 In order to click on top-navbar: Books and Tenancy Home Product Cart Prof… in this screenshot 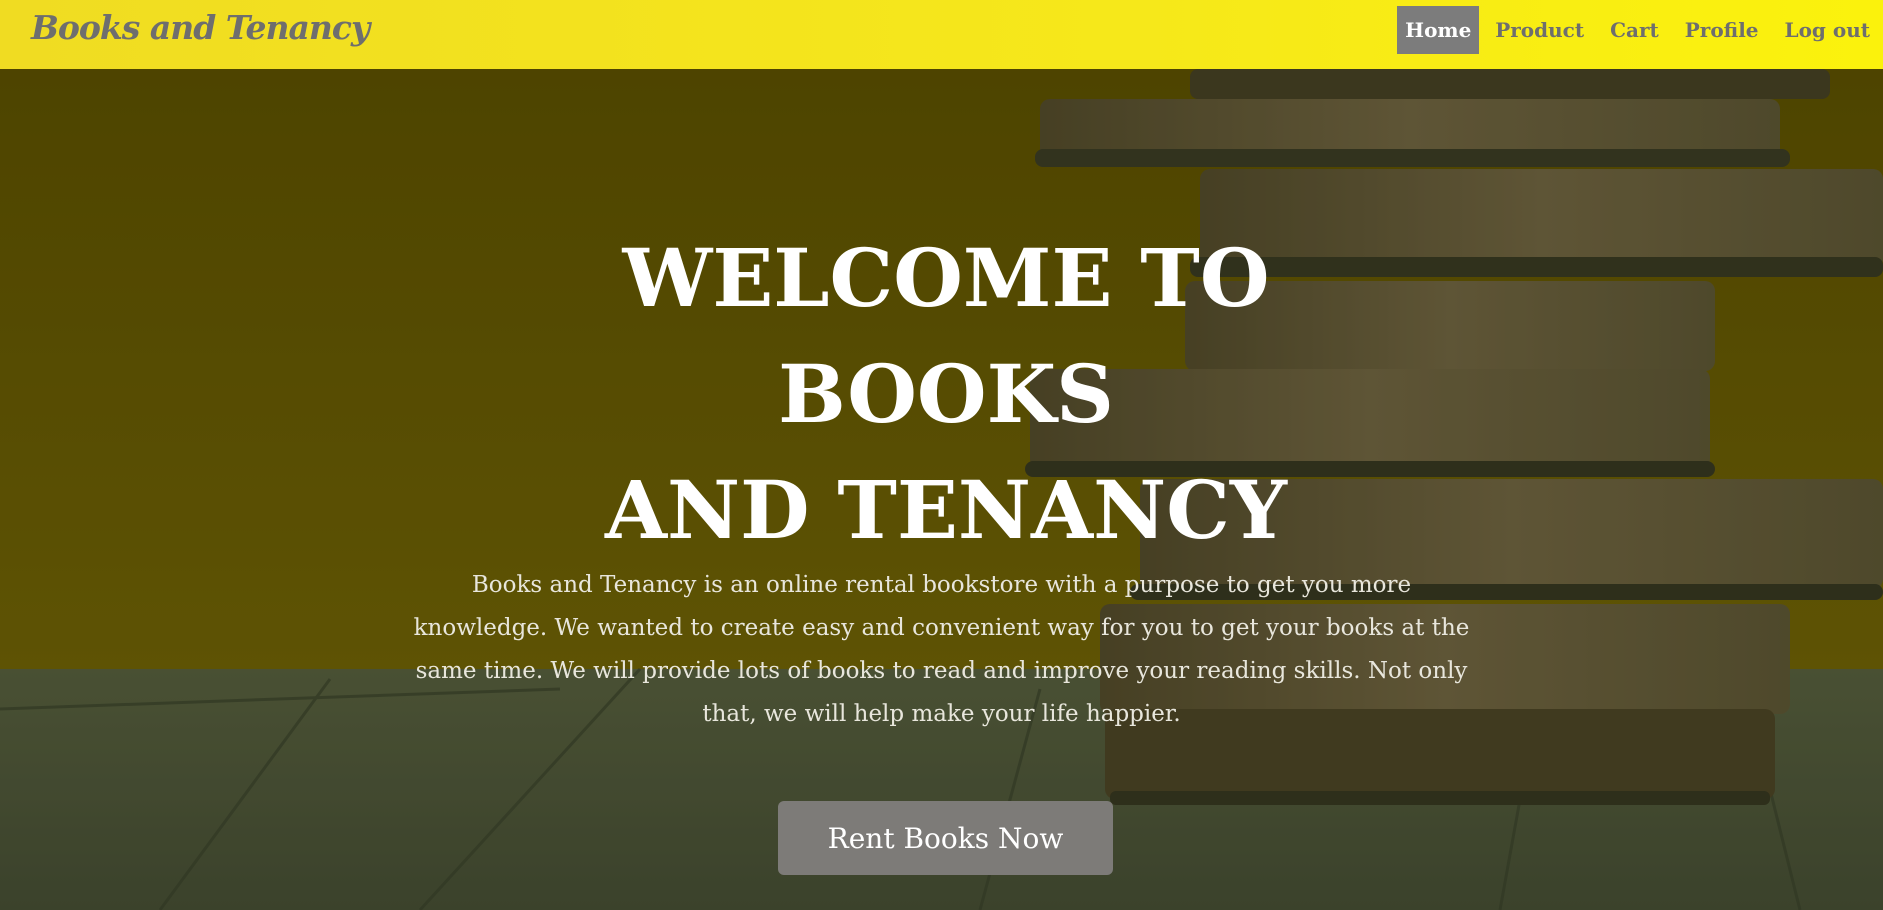, I will do `click(941, 34)`.